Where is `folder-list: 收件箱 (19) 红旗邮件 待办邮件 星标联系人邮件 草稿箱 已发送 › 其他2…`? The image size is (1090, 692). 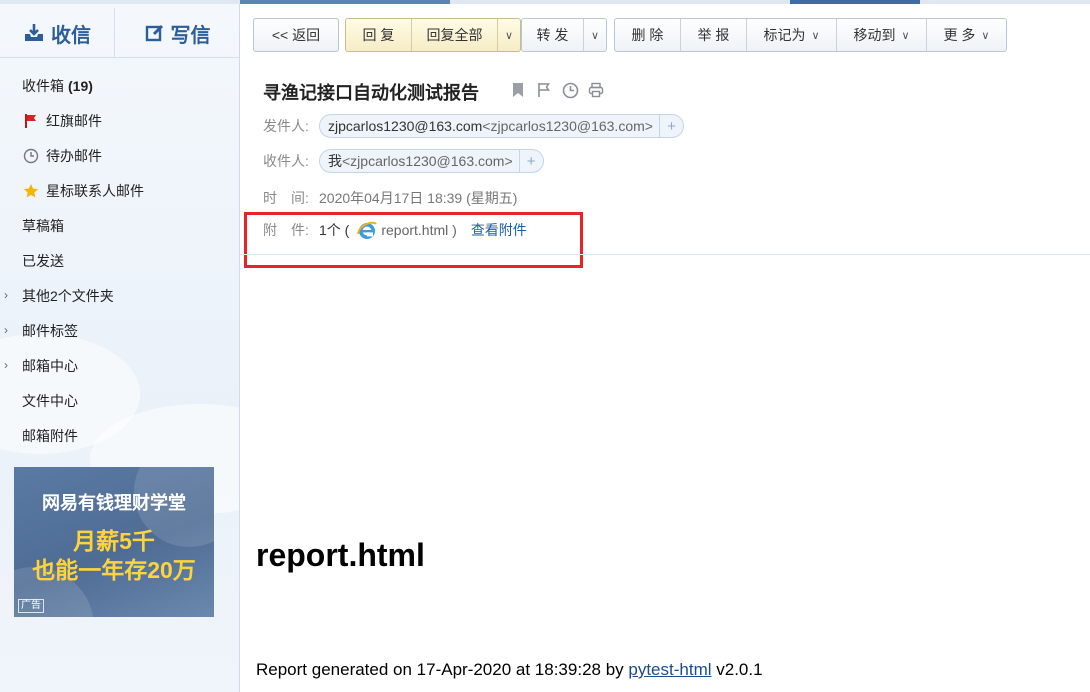 folder-list: 收件箱 (19) 红旗邮件 待办邮件 星标联系人邮件 草稿箱 已发送 › 其他2… is located at coordinates (119, 260).